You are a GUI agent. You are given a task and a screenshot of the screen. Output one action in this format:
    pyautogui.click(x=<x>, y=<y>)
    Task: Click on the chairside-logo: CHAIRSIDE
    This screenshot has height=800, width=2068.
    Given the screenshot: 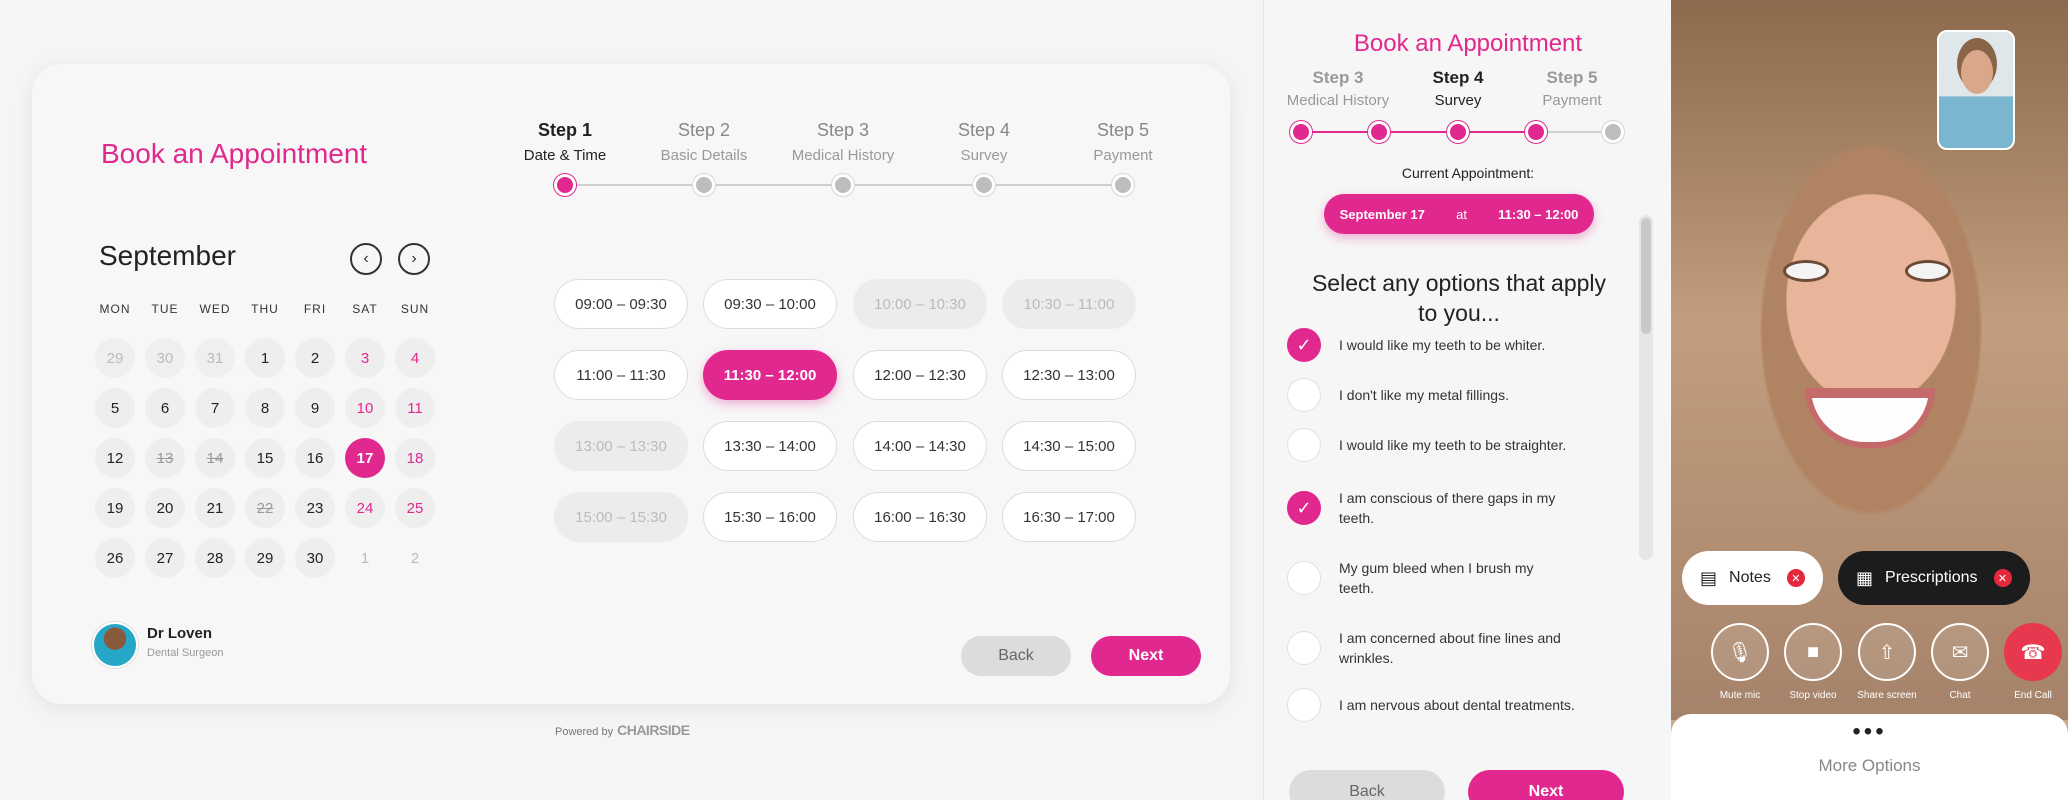 What is the action you would take?
    pyautogui.click(x=653, y=730)
    